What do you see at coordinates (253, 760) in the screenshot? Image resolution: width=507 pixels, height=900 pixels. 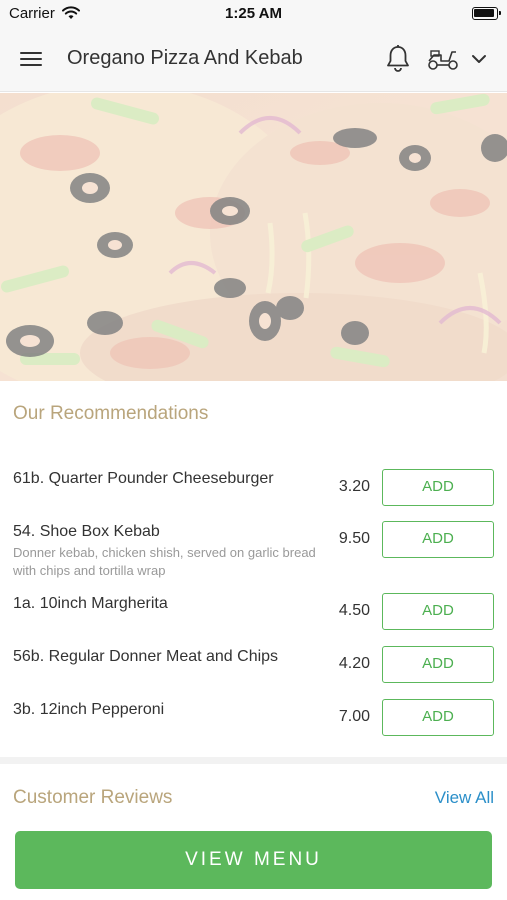 I see `section-divider` at bounding box center [253, 760].